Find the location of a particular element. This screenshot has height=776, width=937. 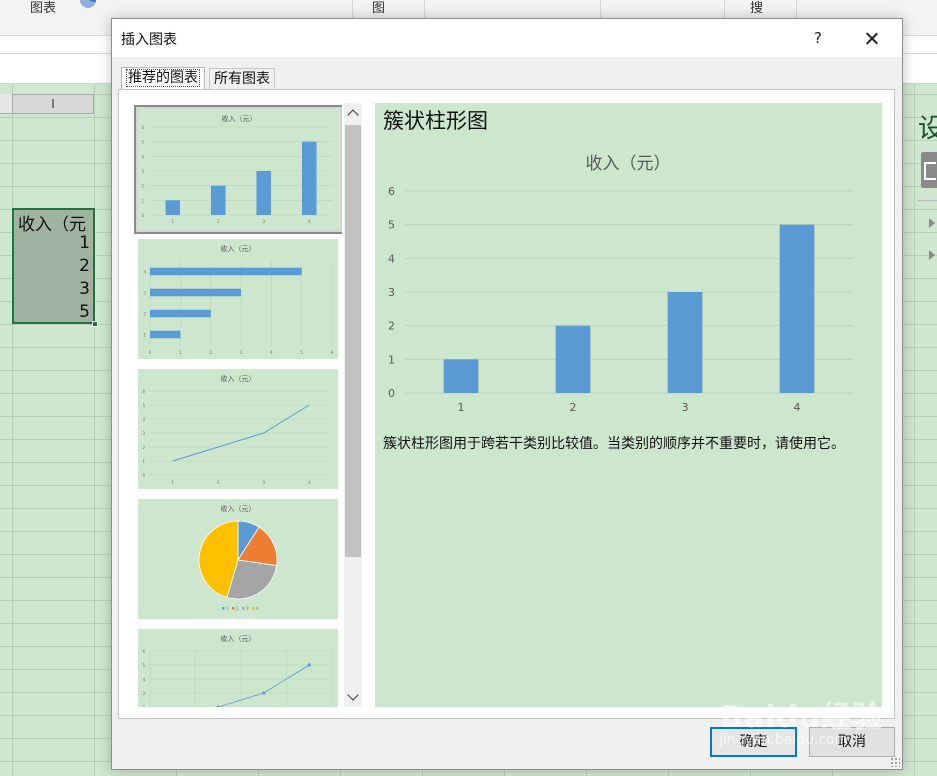

dialog-title: 插入图表 is located at coordinates (149, 40).